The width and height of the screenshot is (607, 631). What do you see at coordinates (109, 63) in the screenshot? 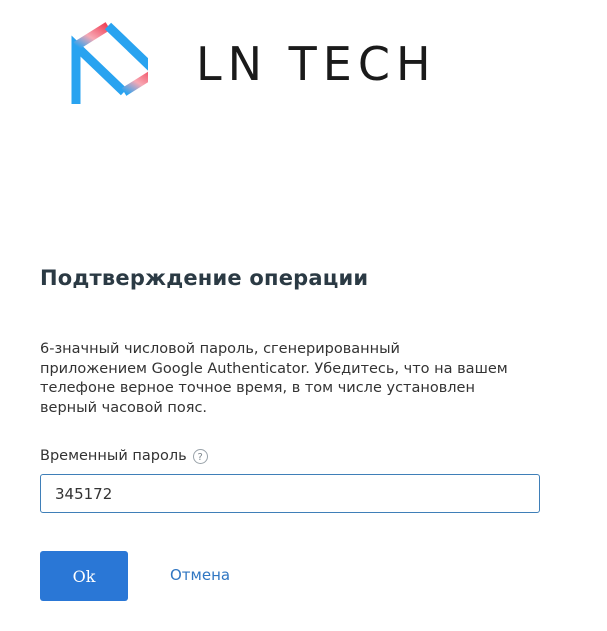
I see `logo-mark-icon` at bounding box center [109, 63].